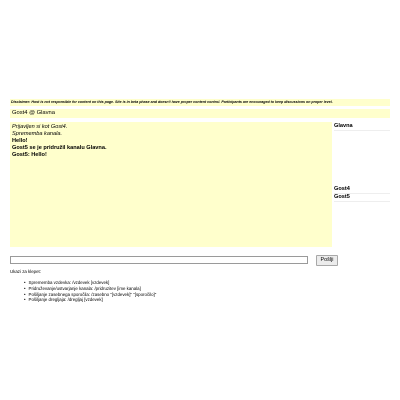 This screenshot has height=400, width=400. I want to click on send-button: Pošlji, so click(327, 260).